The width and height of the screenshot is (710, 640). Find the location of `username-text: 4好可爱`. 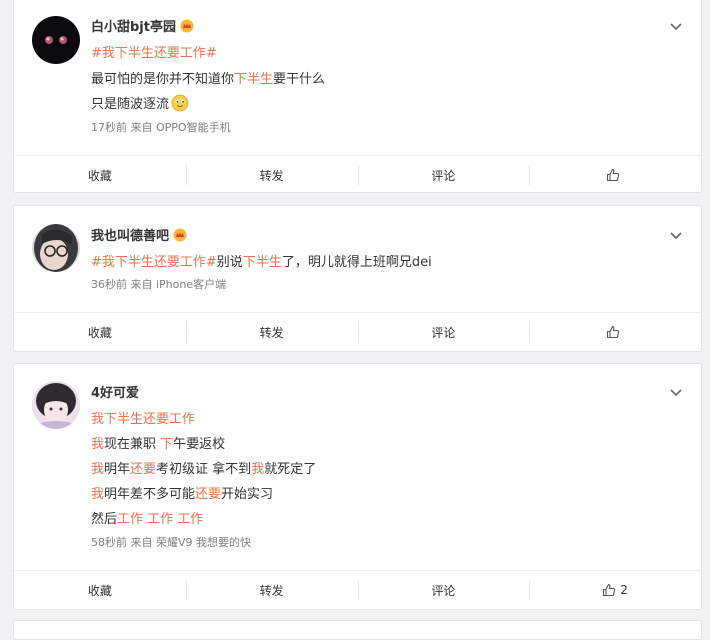

username-text: 4好可爱 is located at coordinates (115, 391).